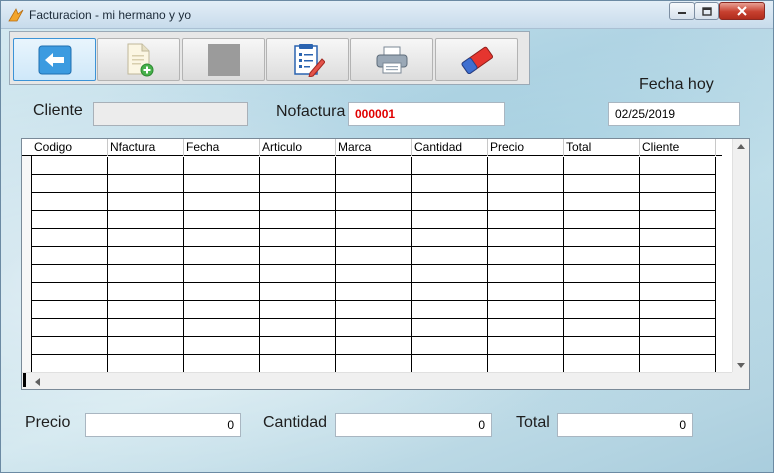 The image size is (774, 473). Describe the element at coordinates (741, 366) in the screenshot. I see `scroll-down-icon` at that location.